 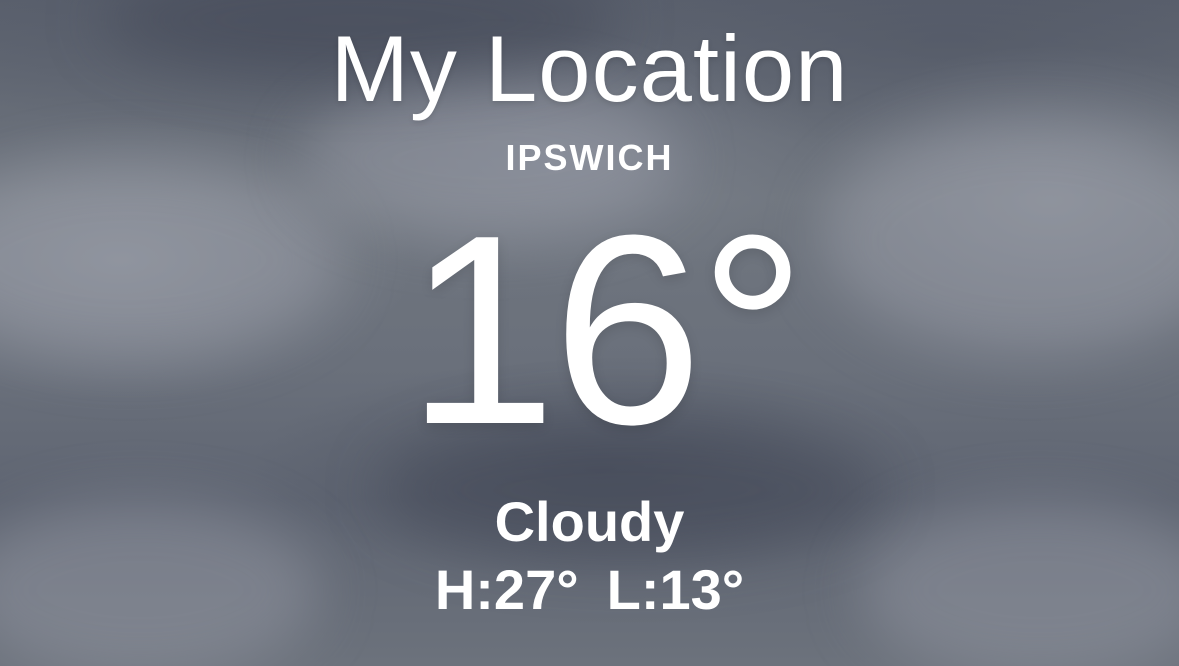 I want to click on location-title: My Location, so click(x=589, y=68).